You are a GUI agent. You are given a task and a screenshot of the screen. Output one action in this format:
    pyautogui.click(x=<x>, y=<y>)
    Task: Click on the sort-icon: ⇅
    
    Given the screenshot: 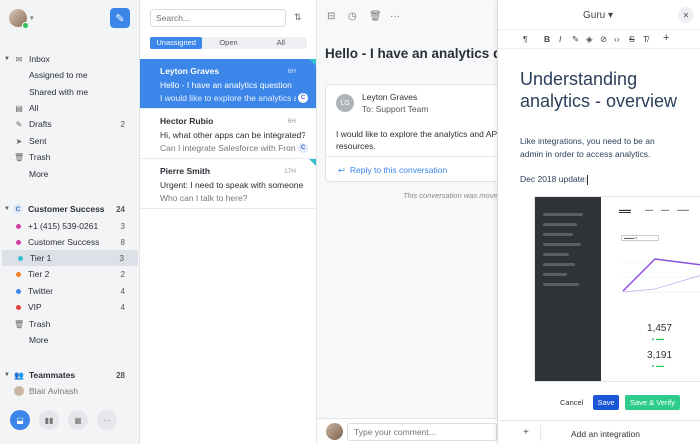 What is the action you would take?
    pyautogui.click(x=298, y=17)
    